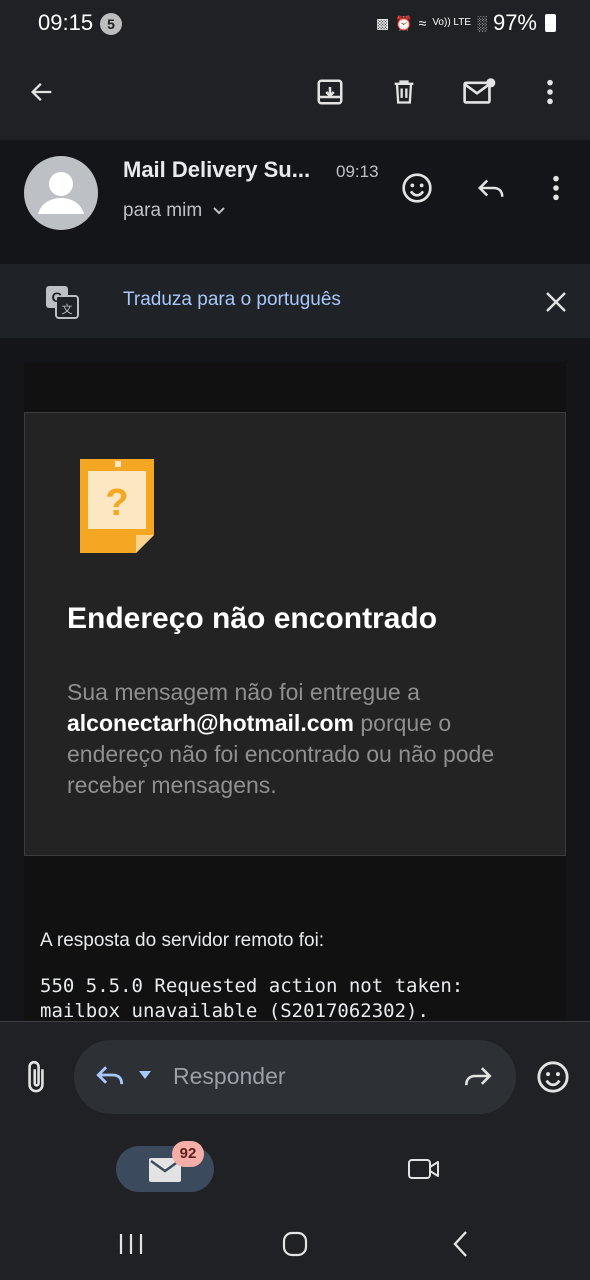 Image resolution: width=590 pixels, height=1280 pixels. I want to click on mark-unread-icon, so click(479, 91).